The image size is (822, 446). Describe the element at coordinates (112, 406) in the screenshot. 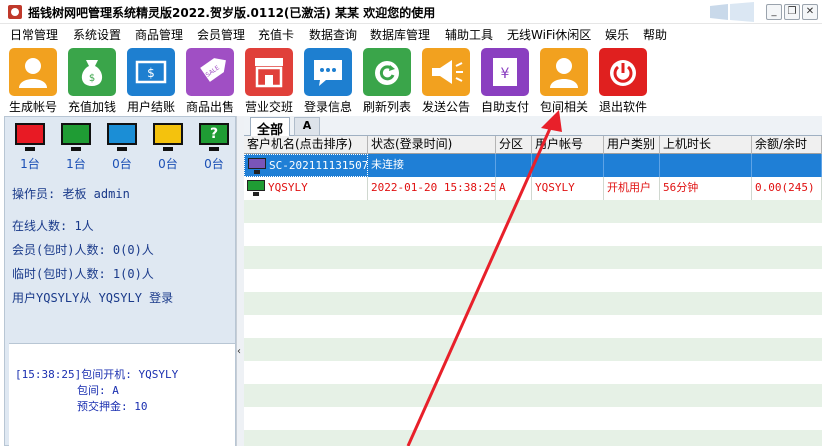

I see `log-line: 预交押金: 10` at that location.